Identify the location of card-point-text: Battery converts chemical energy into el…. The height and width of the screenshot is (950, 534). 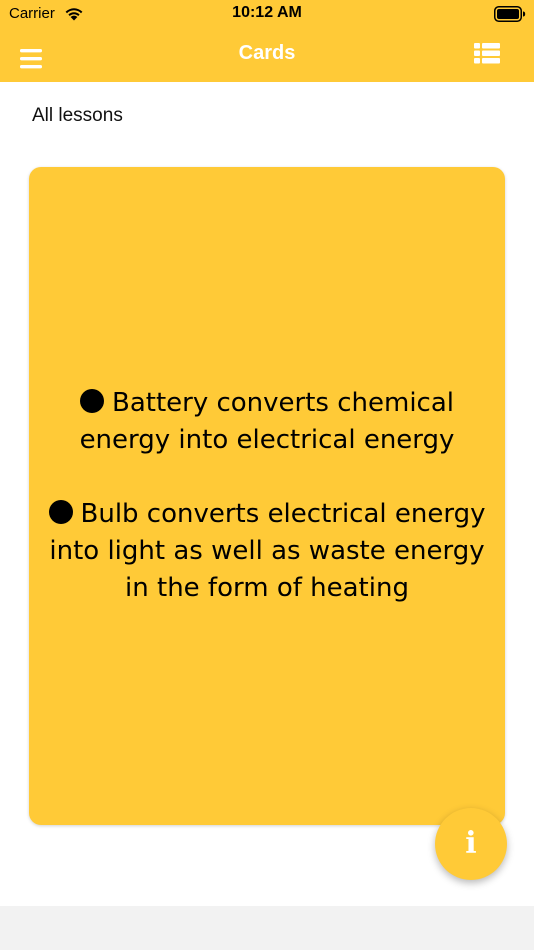
(267, 421).